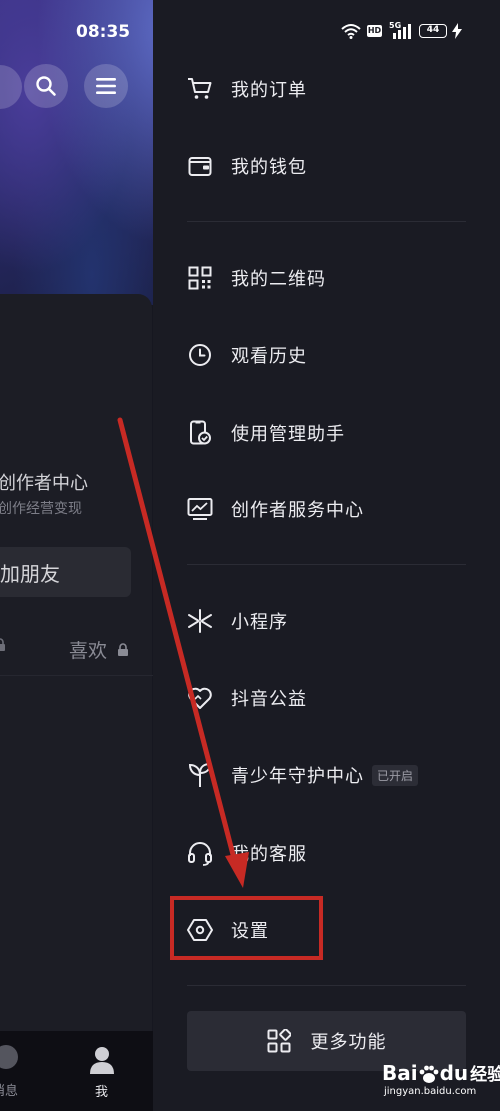 The width and height of the screenshot is (500, 1111). What do you see at coordinates (374, 31) in the screenshot?
I see `hd-badge: HD` at bounding box center [374, 31].